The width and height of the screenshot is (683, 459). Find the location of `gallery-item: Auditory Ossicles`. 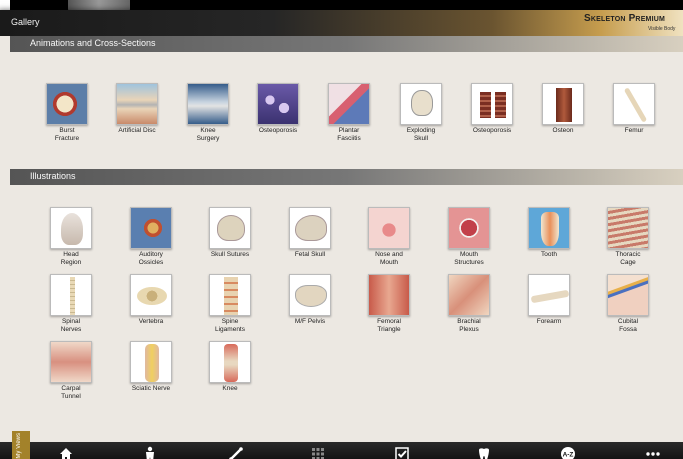

gallery-item: Auditory Ossicles is located at coordinates (151, 237).